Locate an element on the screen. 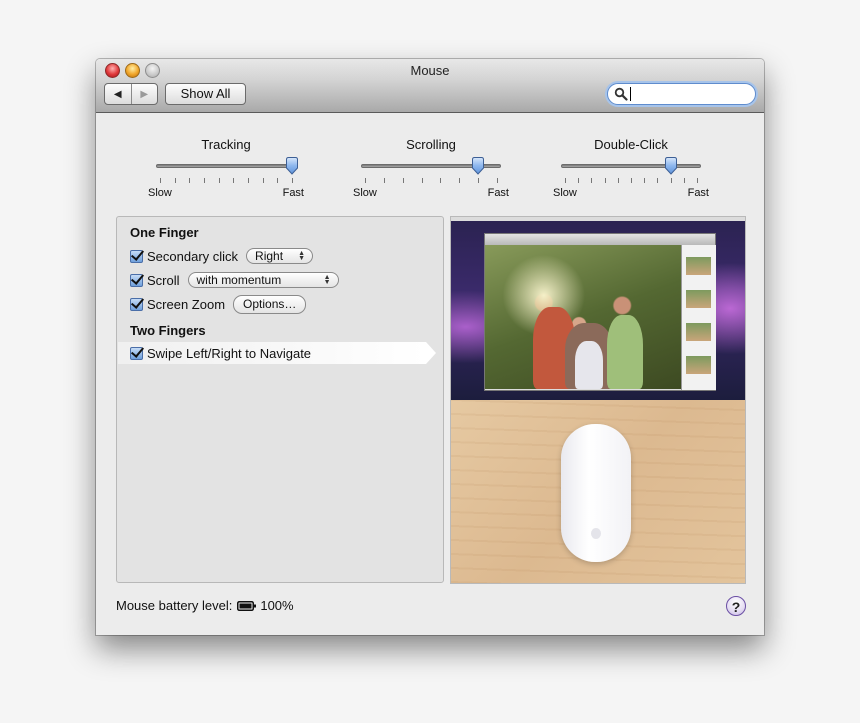 This screenshot has height=723, width=860. swipe-navigate-row: Swipe Left/Right to Navigate is located at coordinates (220, 353).